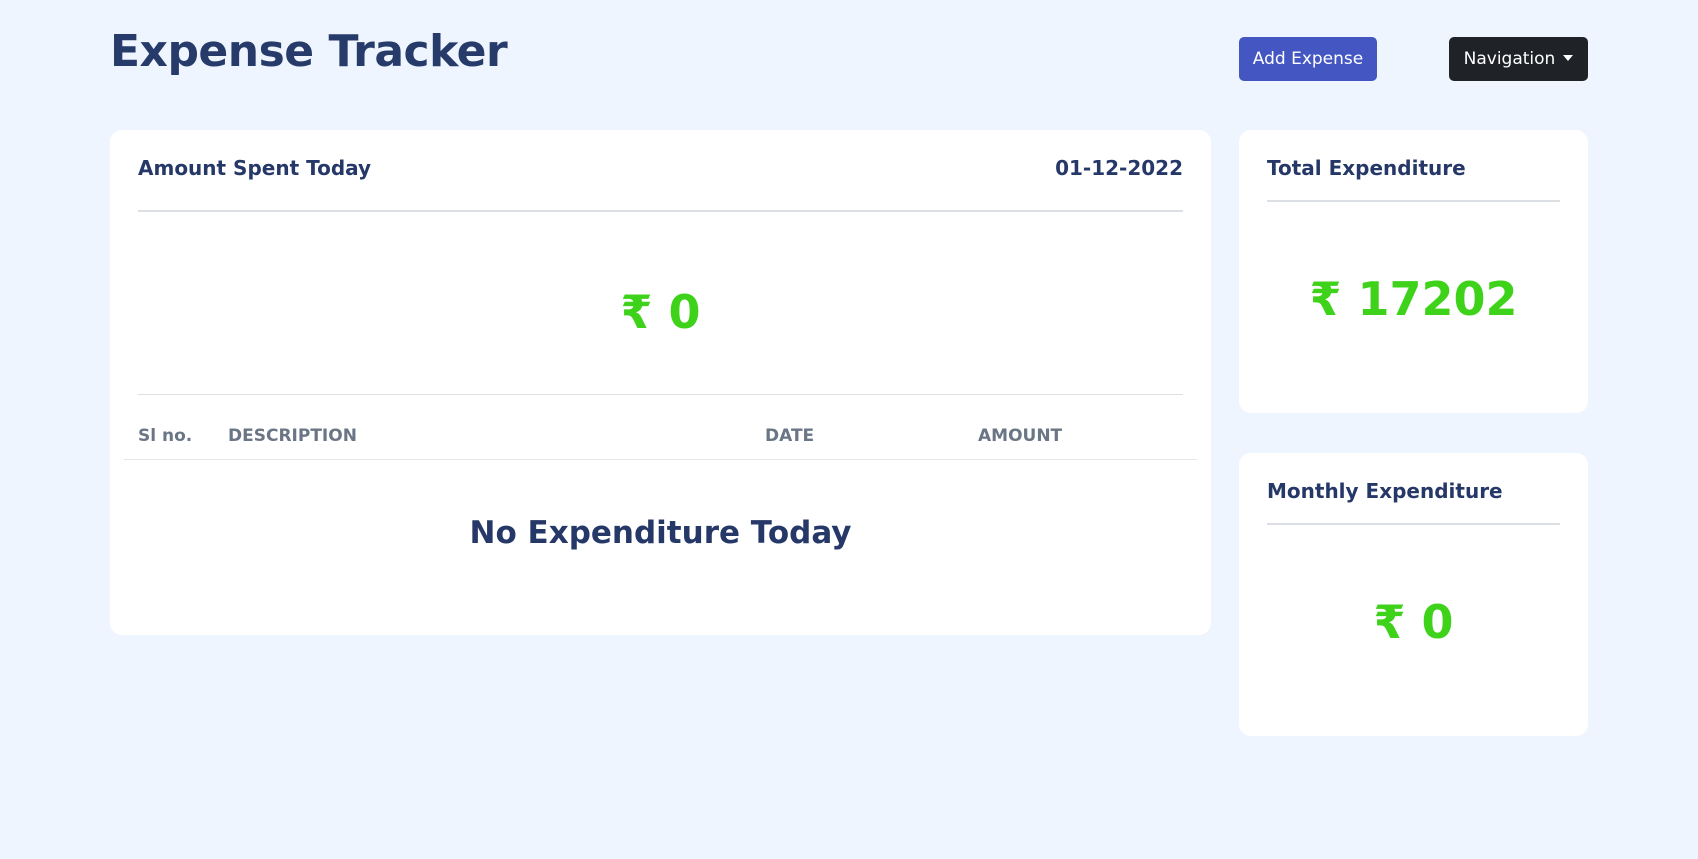  I want to click on total-card-heading: Total Expenditure, so click(1366, 168).